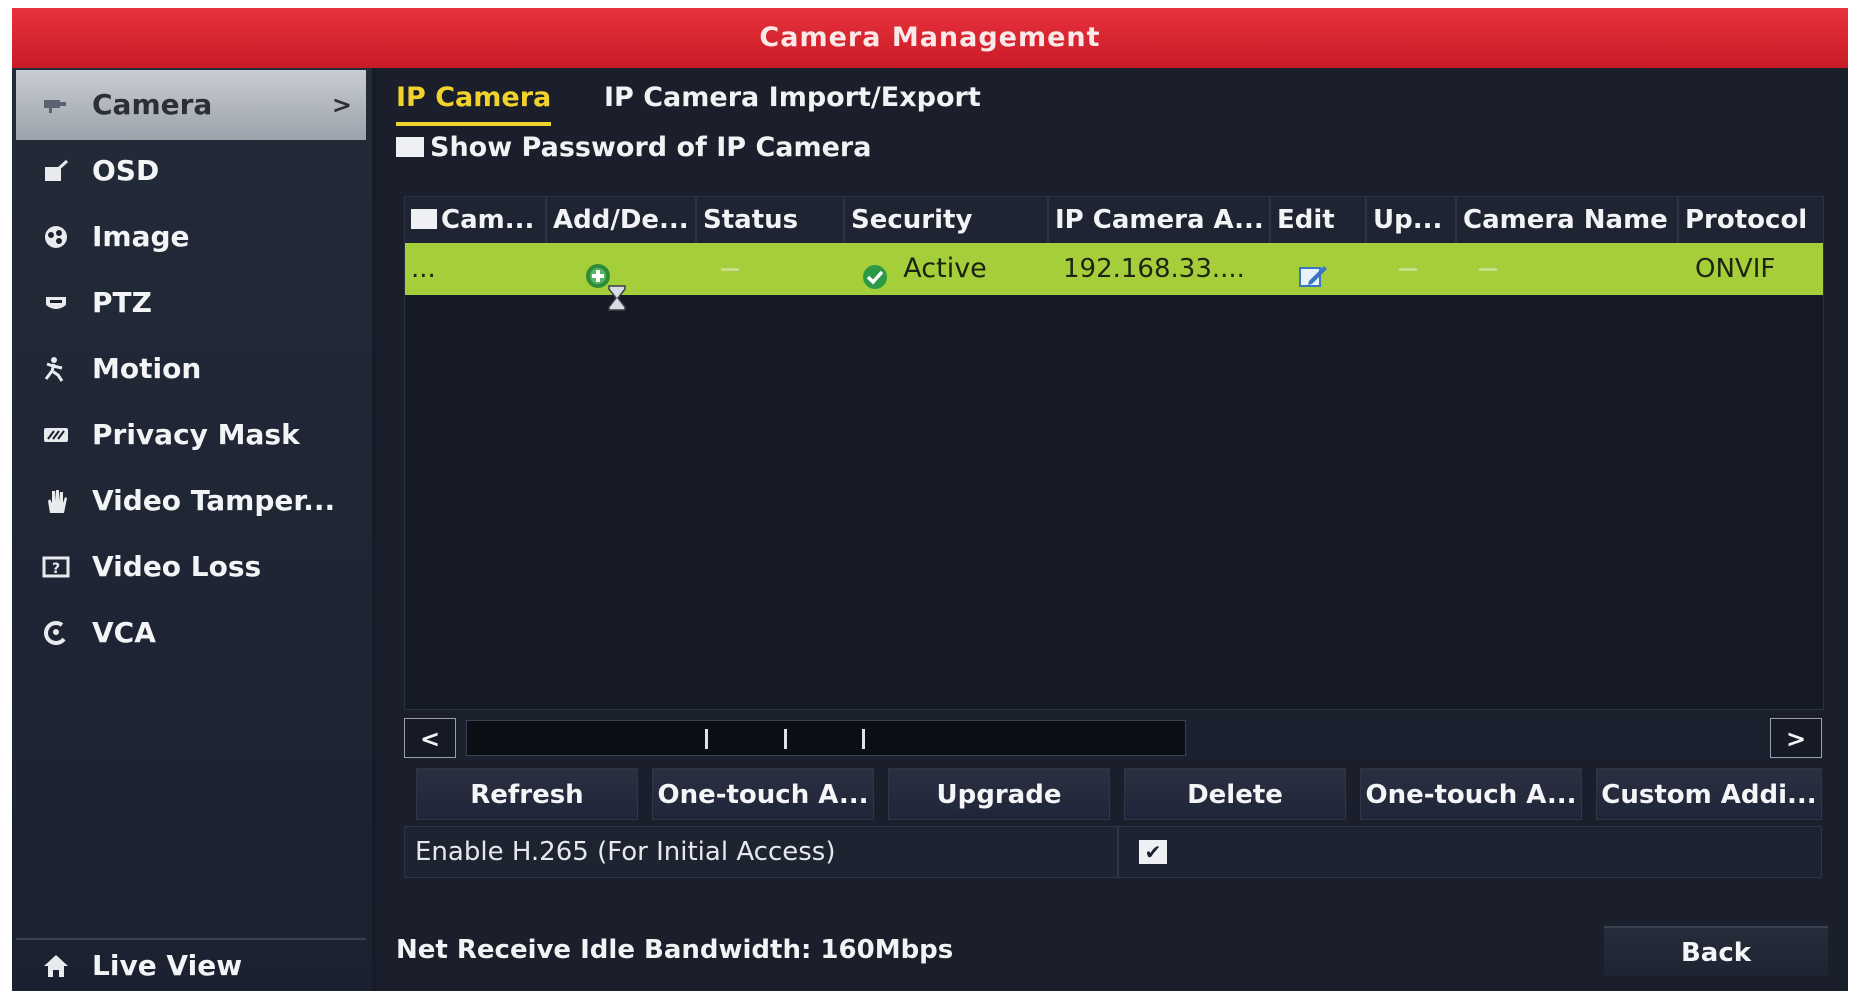  What do you see at coordinates (1568, 220) in the screenshot?
I see `column-camera-name: Camera Name` at bounding box center [1568, 220].